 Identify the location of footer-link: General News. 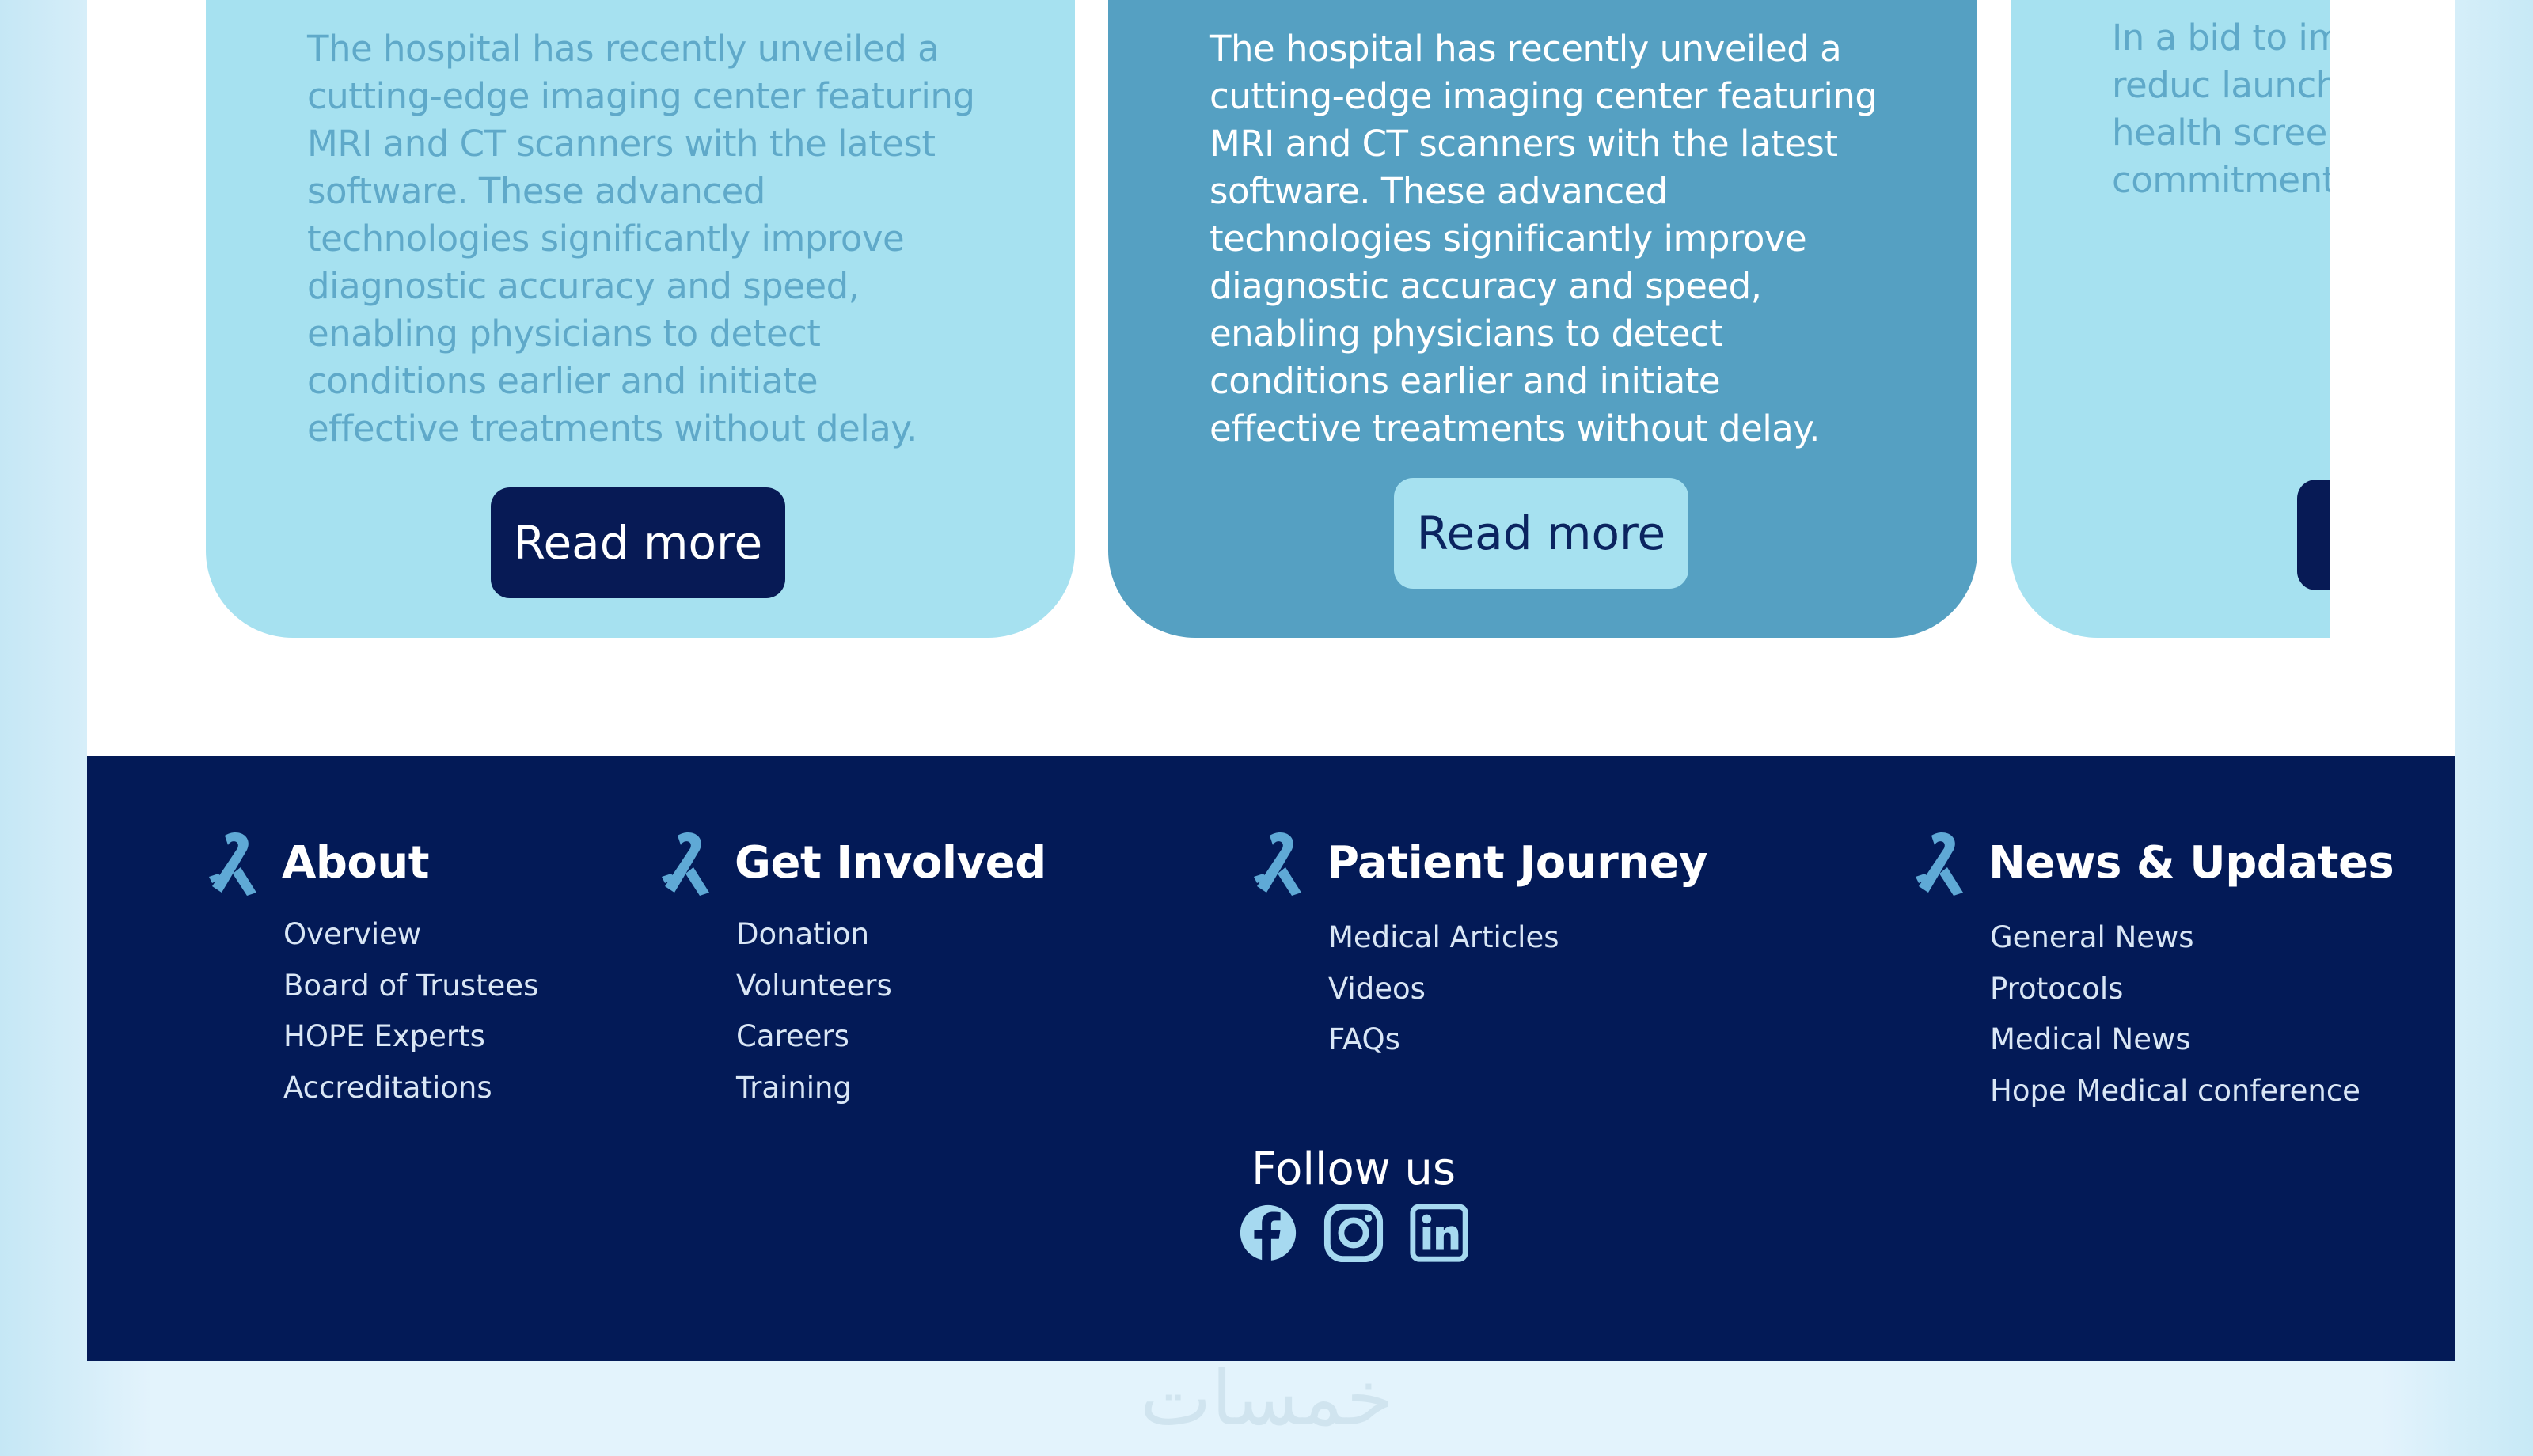
(2192, 938).